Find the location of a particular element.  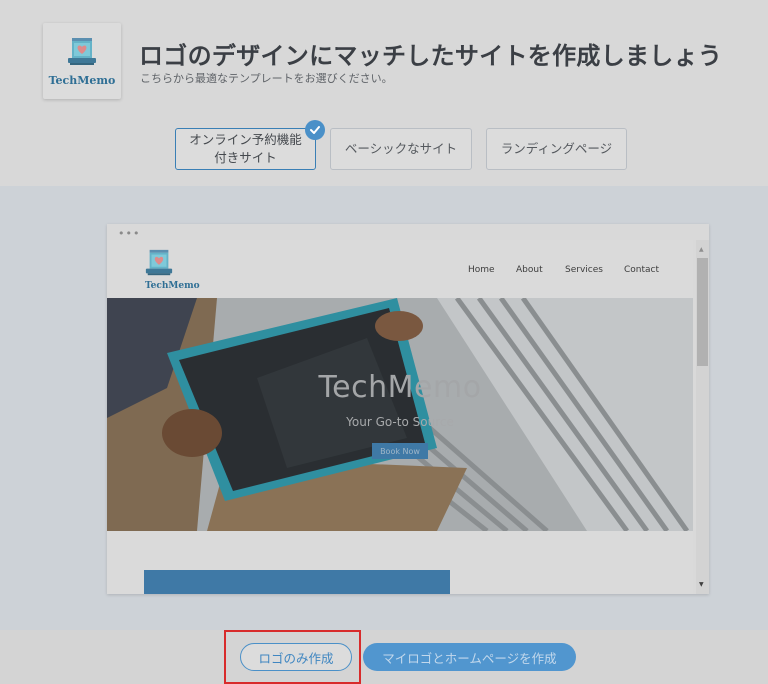

site-brand-text: TechMemo is located at coordinates (172, 286).